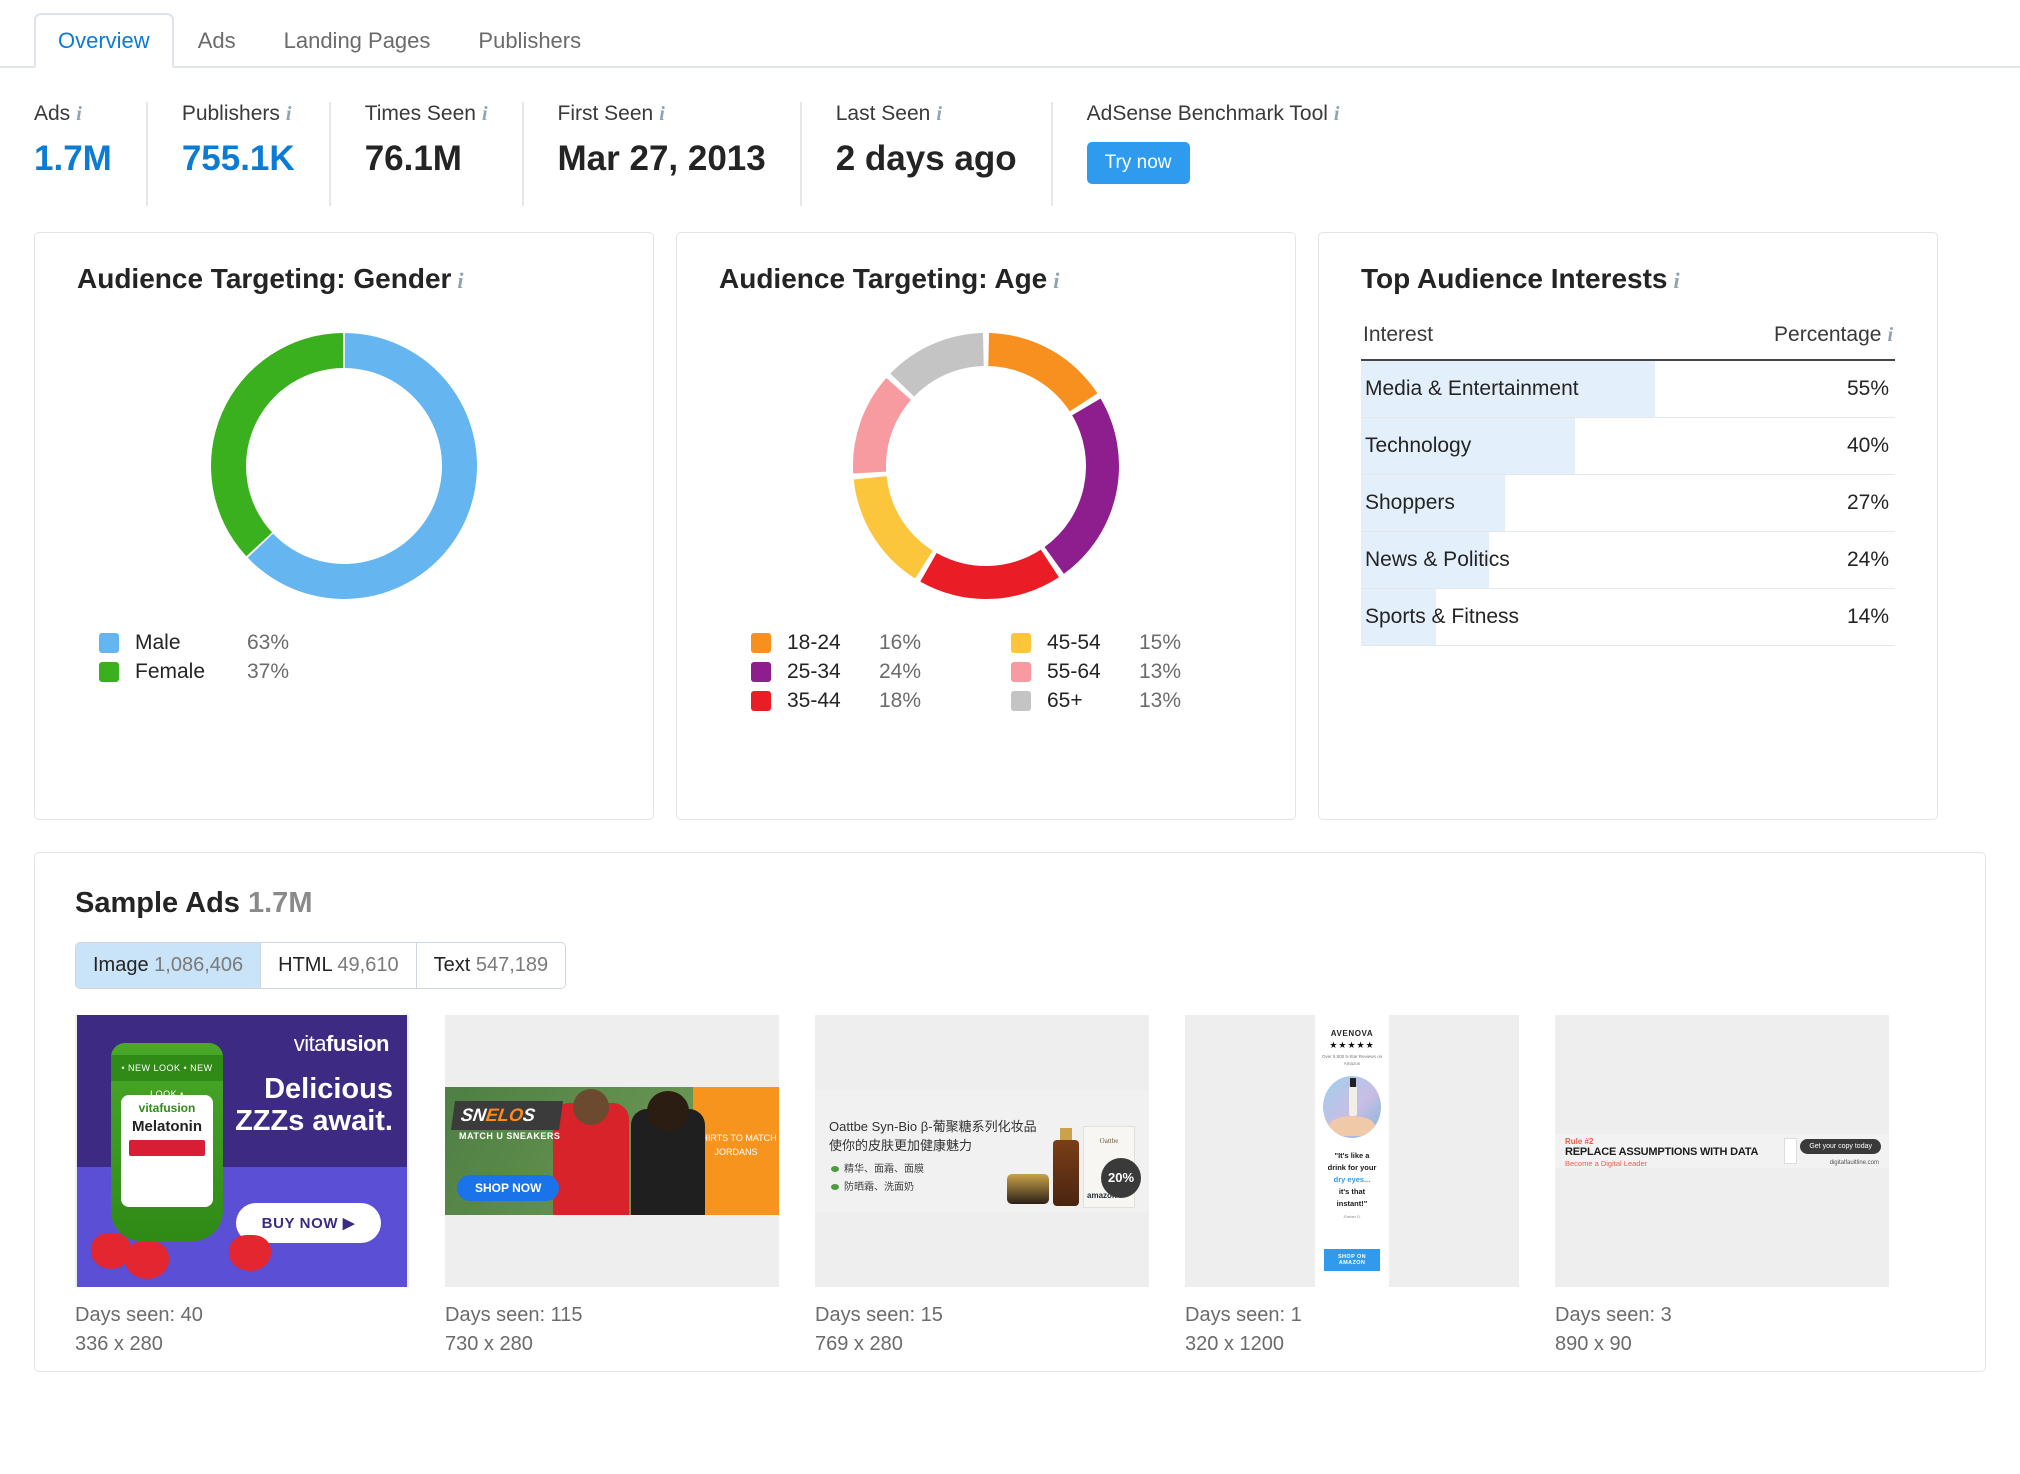  Describe the element at coordinates (1833, 335) in the screenshot. I see `column-header-percentage: Percentage i` at that location.